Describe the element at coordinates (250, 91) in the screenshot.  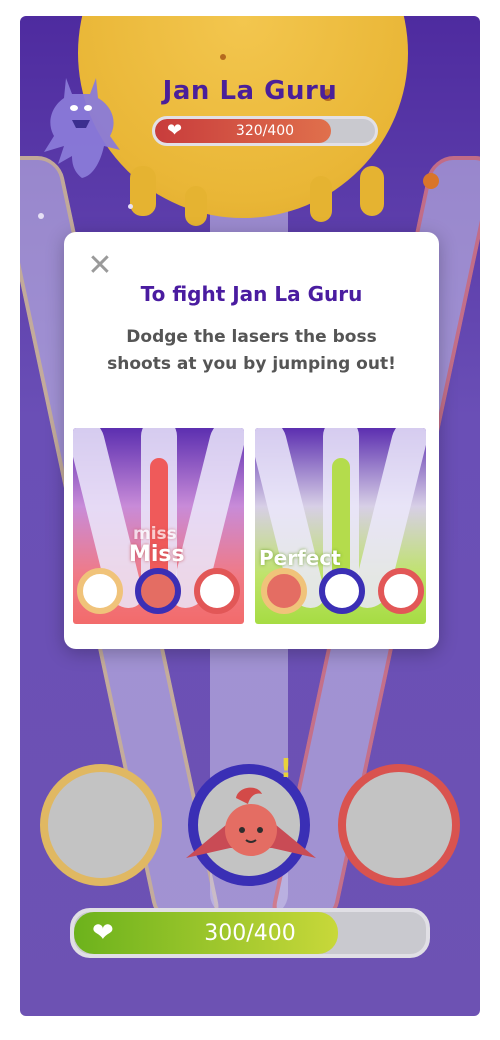
I see `boss-name: Jan La Guru` at that location.